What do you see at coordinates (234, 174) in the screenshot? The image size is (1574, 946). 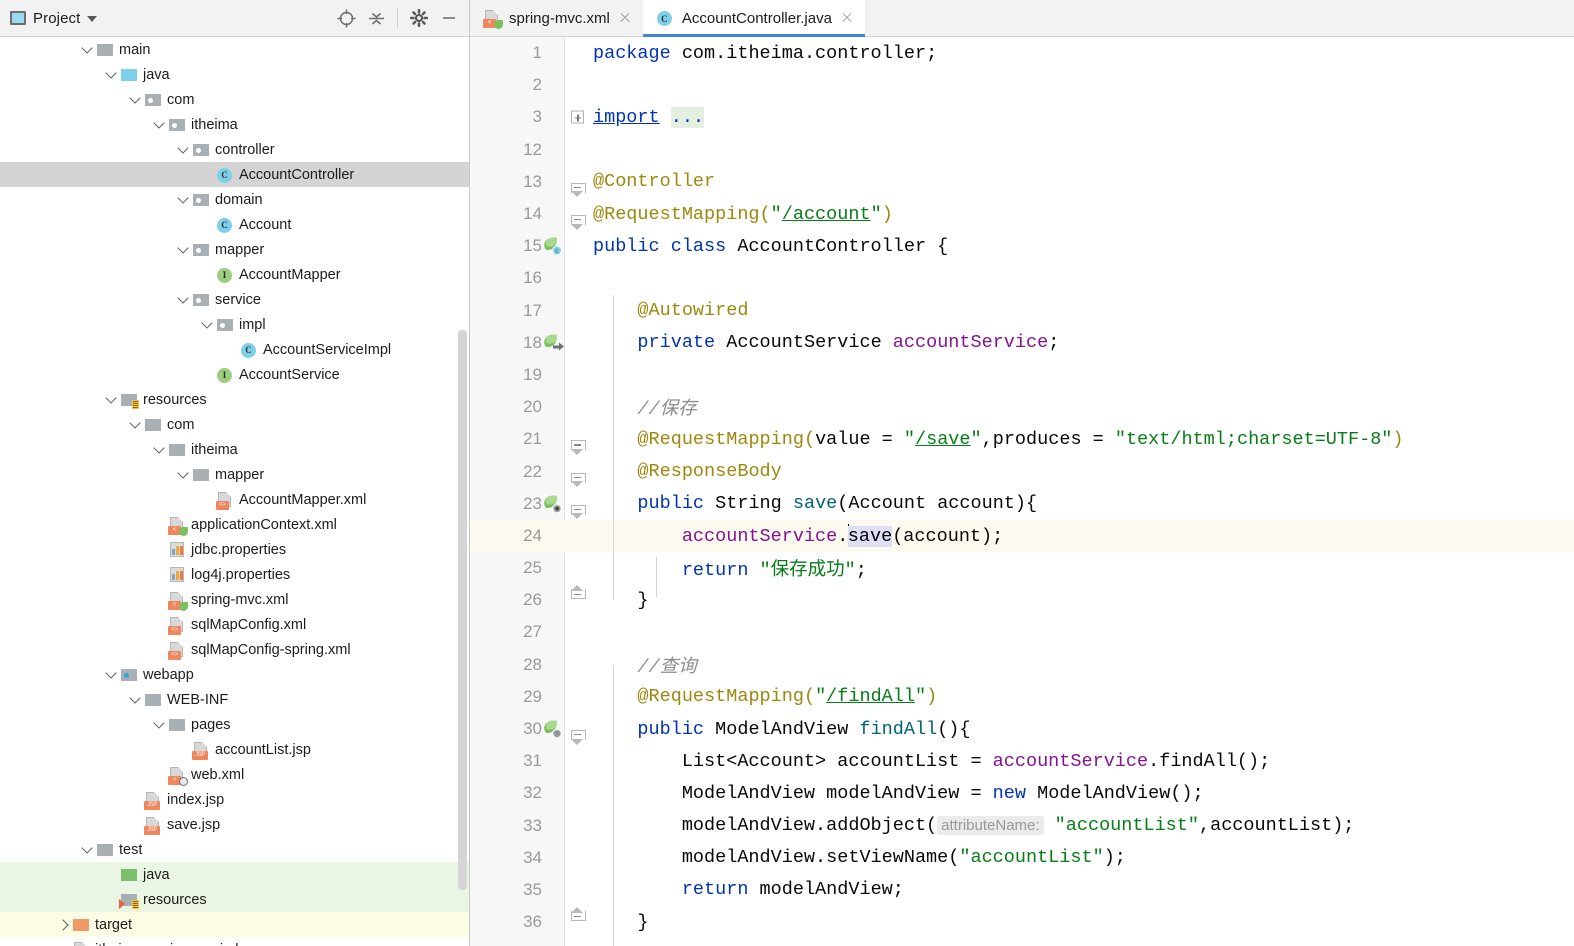 I see `tree-node-accountcontroller: C AccountController` at bounding box center [234, 174].